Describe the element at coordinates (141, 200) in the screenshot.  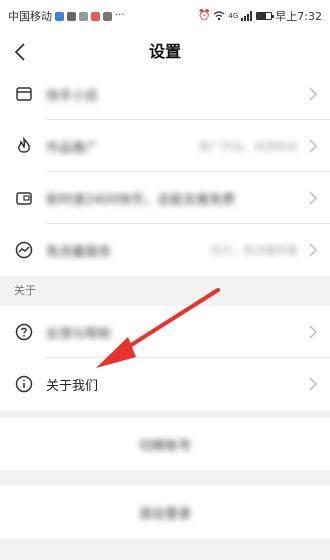
I see `row-label: 新时速2400快币，总能去推免费` at that location.